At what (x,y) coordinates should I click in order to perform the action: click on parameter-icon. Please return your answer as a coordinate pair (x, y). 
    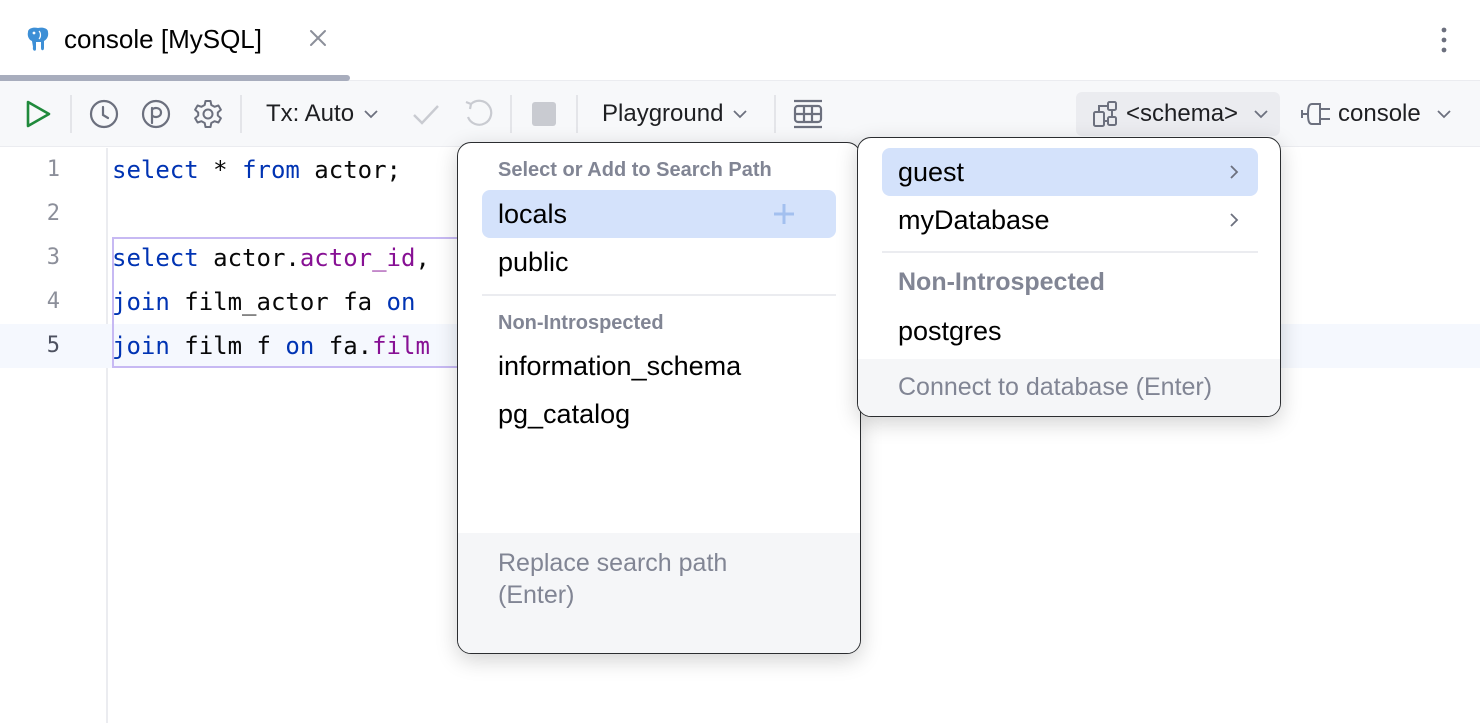
    Looking at the image, I should click on (156, 114).